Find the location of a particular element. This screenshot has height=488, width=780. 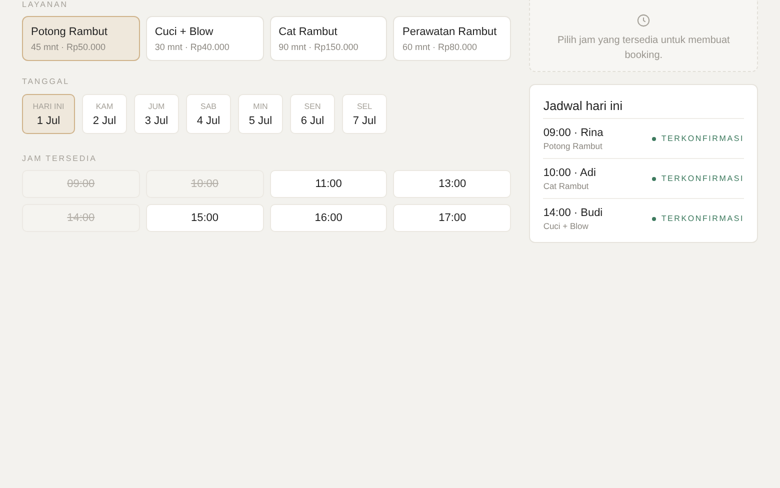

service-detail: 90 mnt · Rp150.000 is located at coordinates (319, 47).